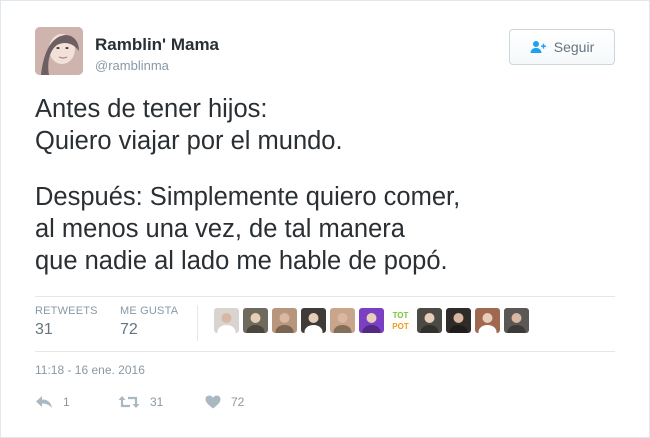 This screenshot has width=650, height=438. I want to click on liker-avatar-1-icon, so click(226, 320).